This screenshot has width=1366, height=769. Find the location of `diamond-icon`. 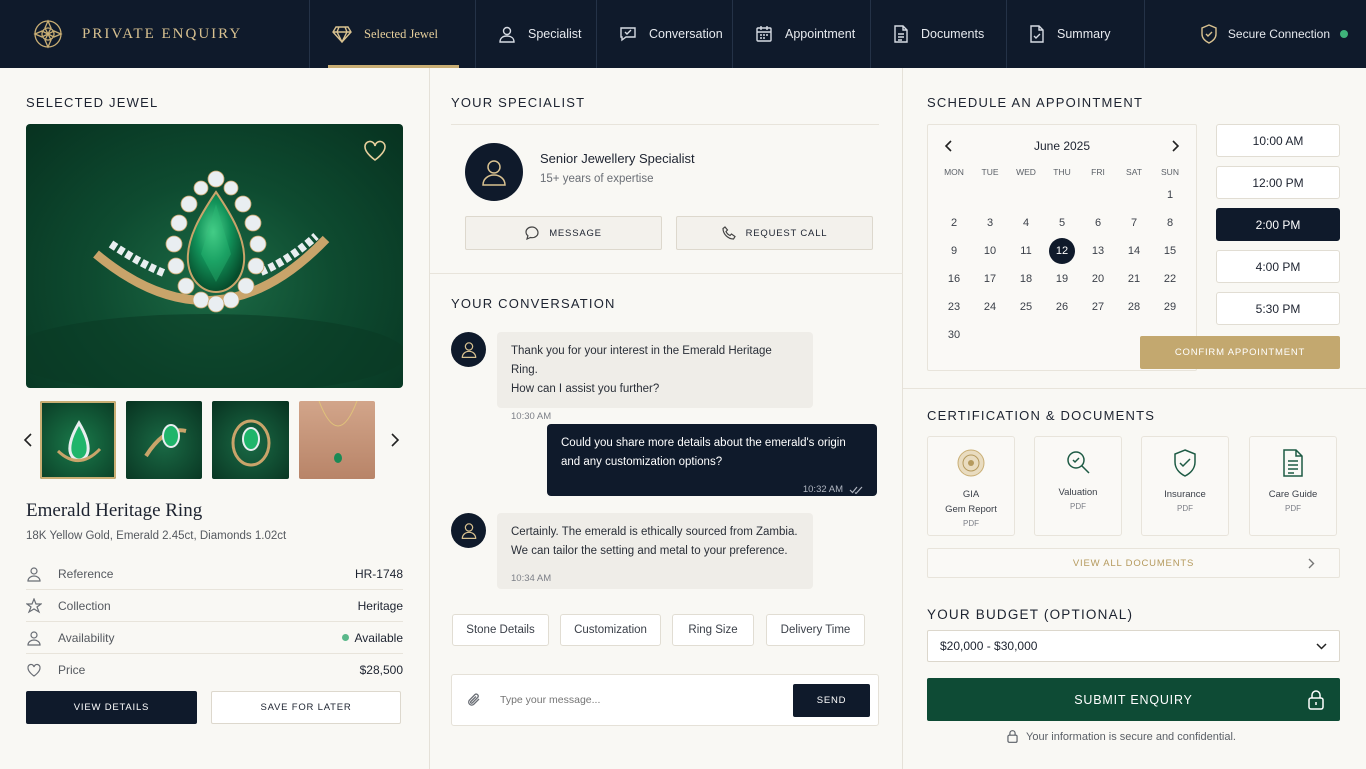

diamond-icon is located at coordinates (342, 34).